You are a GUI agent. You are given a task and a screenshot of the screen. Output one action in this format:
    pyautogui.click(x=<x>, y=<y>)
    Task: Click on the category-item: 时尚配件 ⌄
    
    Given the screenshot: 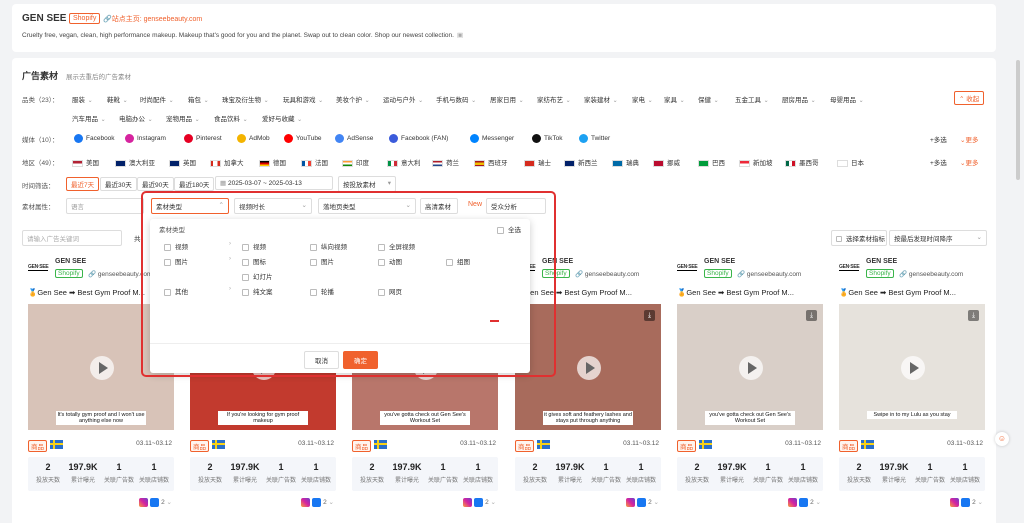 What is the action you would take?
    pyautogui.click(x=157, y=99)
    